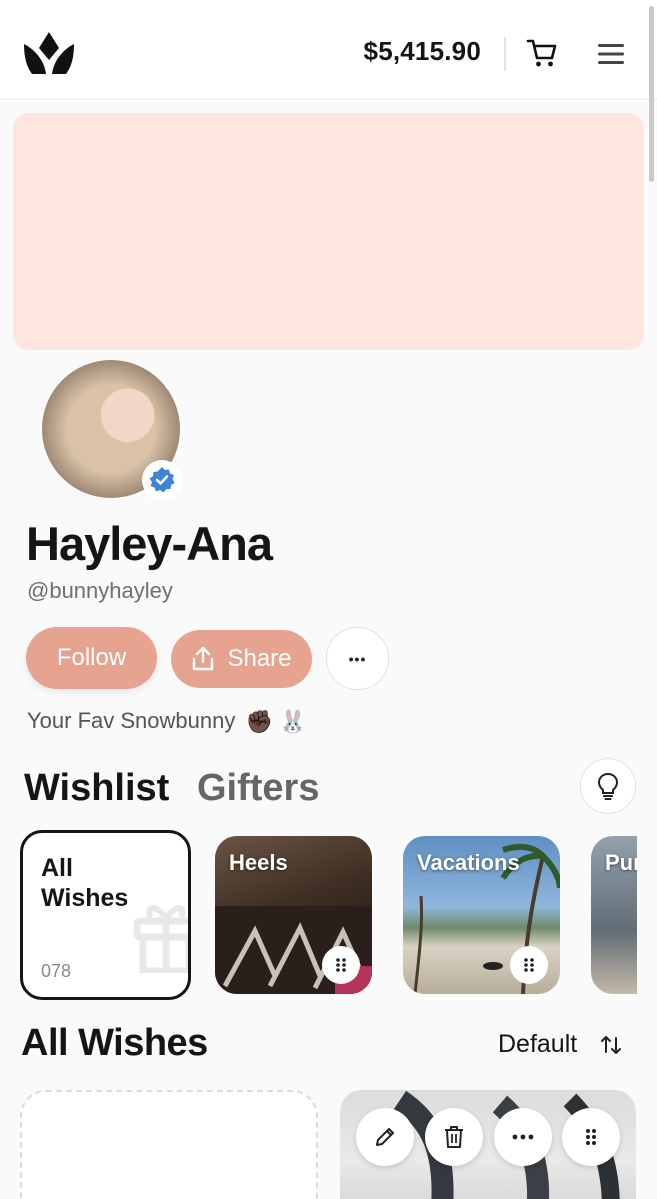 The height and width of the screenshot is (1199, 657). I want to click on profile-bio: Your Fav Snowbunny ✊🏿 🐰, so click(166, 721).